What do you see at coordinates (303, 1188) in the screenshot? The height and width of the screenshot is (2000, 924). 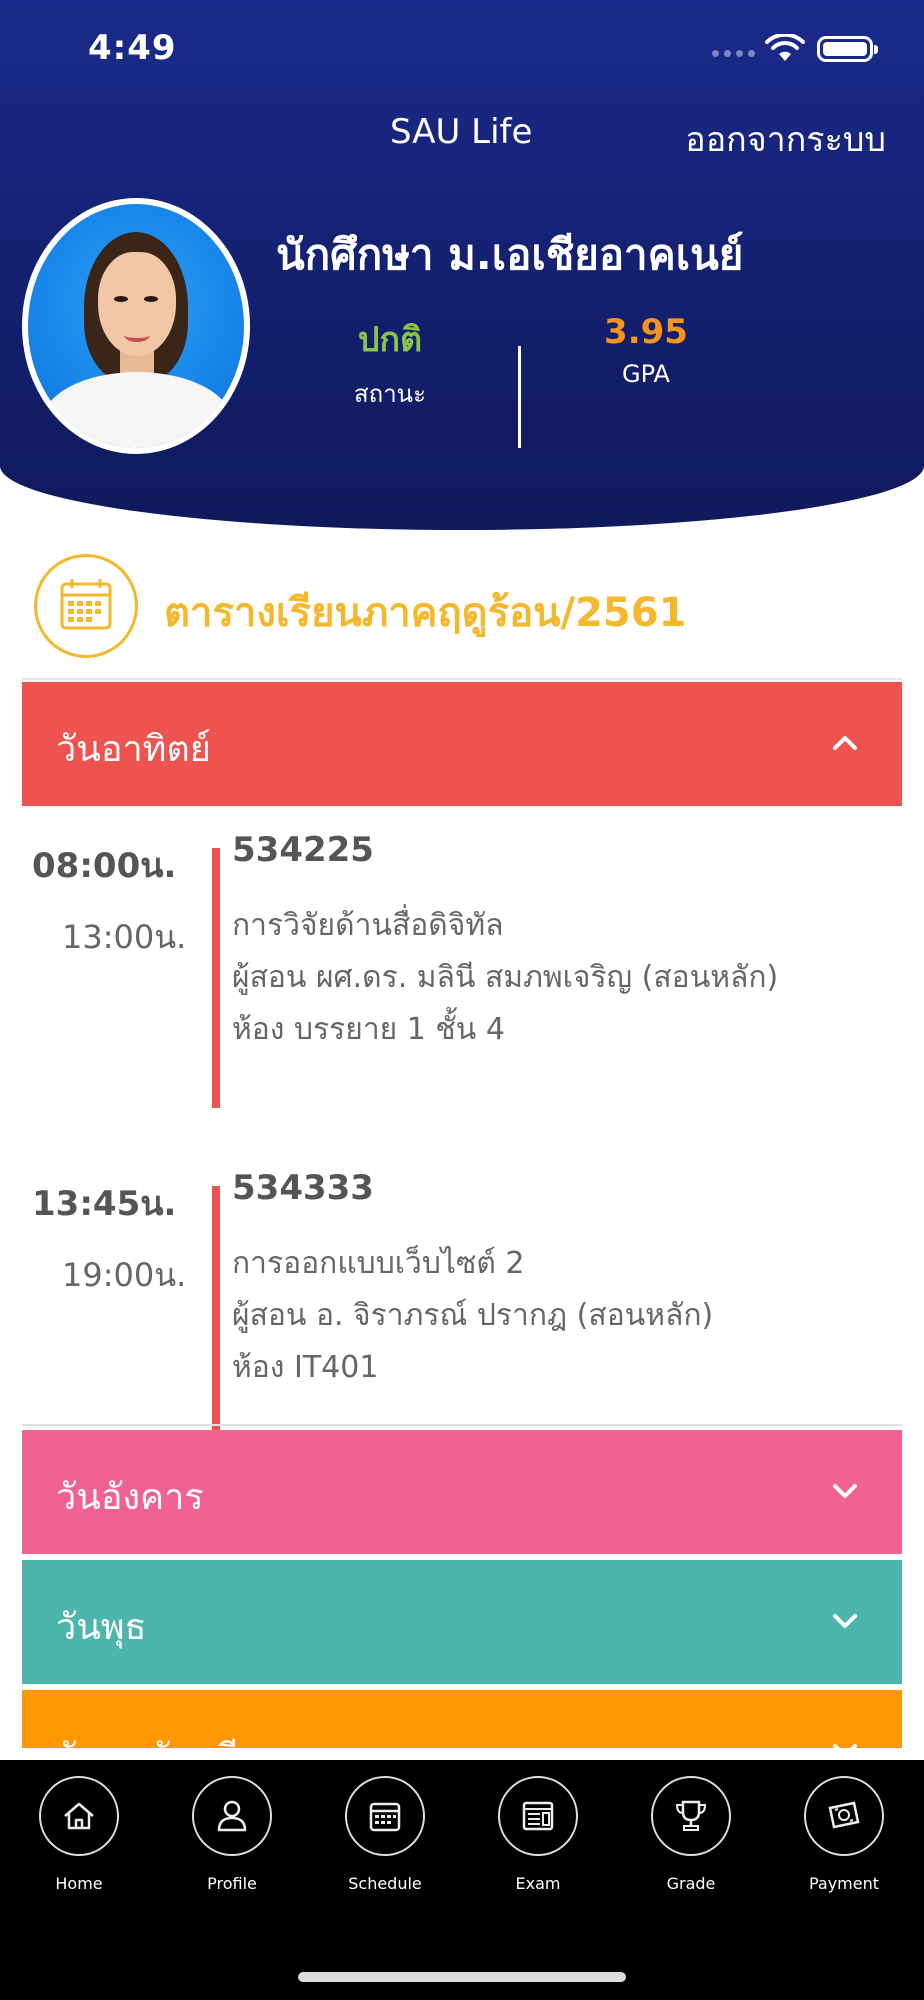 I see `class-code: 534333` at bounding box center [303, 1188].